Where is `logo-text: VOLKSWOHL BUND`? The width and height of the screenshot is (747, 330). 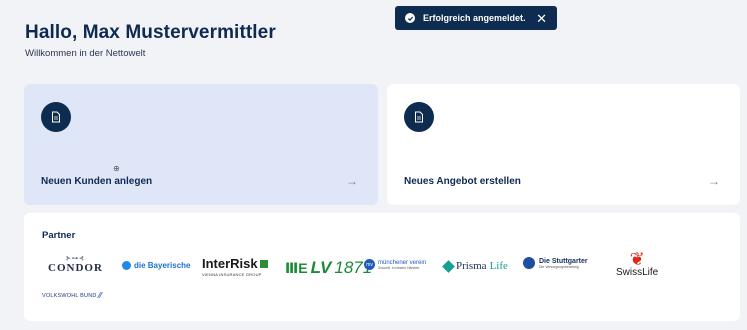 logo-text: VOLKSWOHL BUND is located at coordinates (69, 295).